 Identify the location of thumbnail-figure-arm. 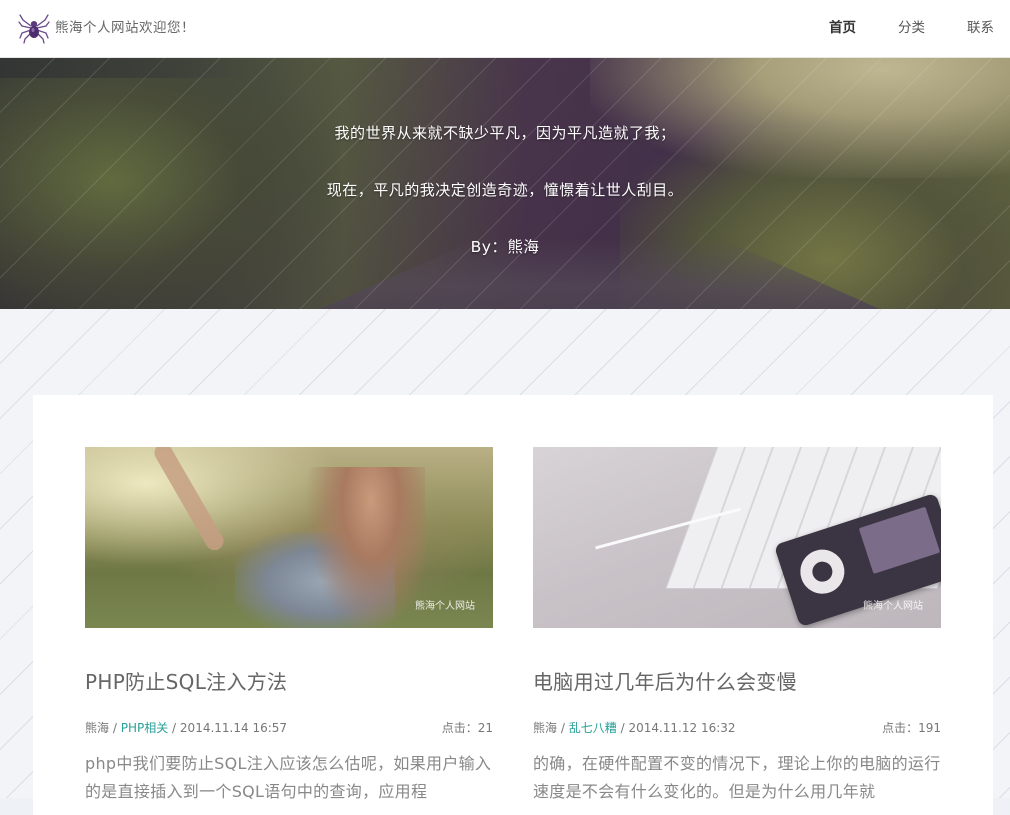
(189, 500).